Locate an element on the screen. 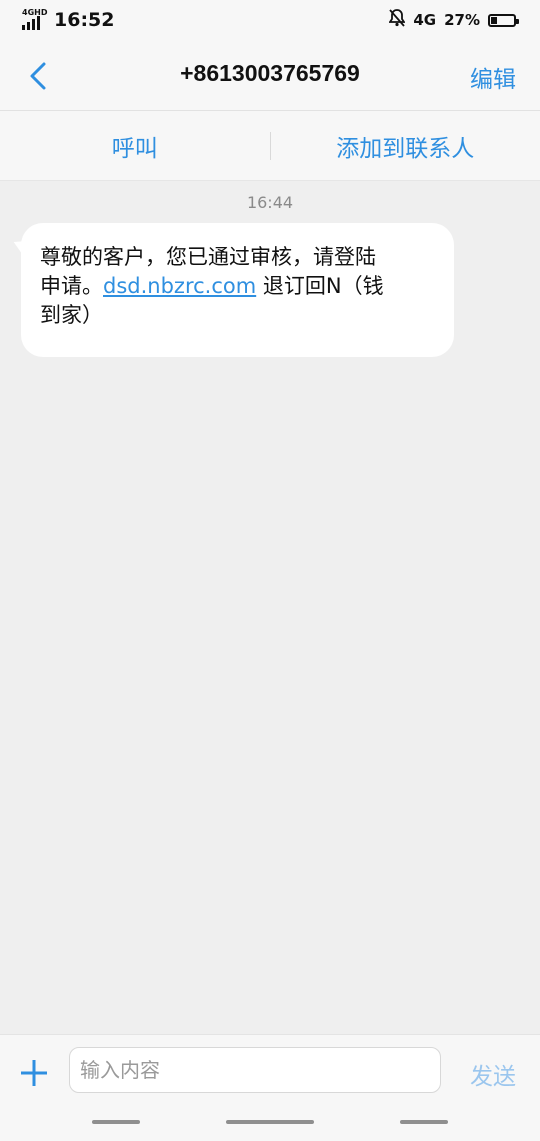 The image size is (540, 1141). battery-percent: 27% is located at coordinates (462, 20).